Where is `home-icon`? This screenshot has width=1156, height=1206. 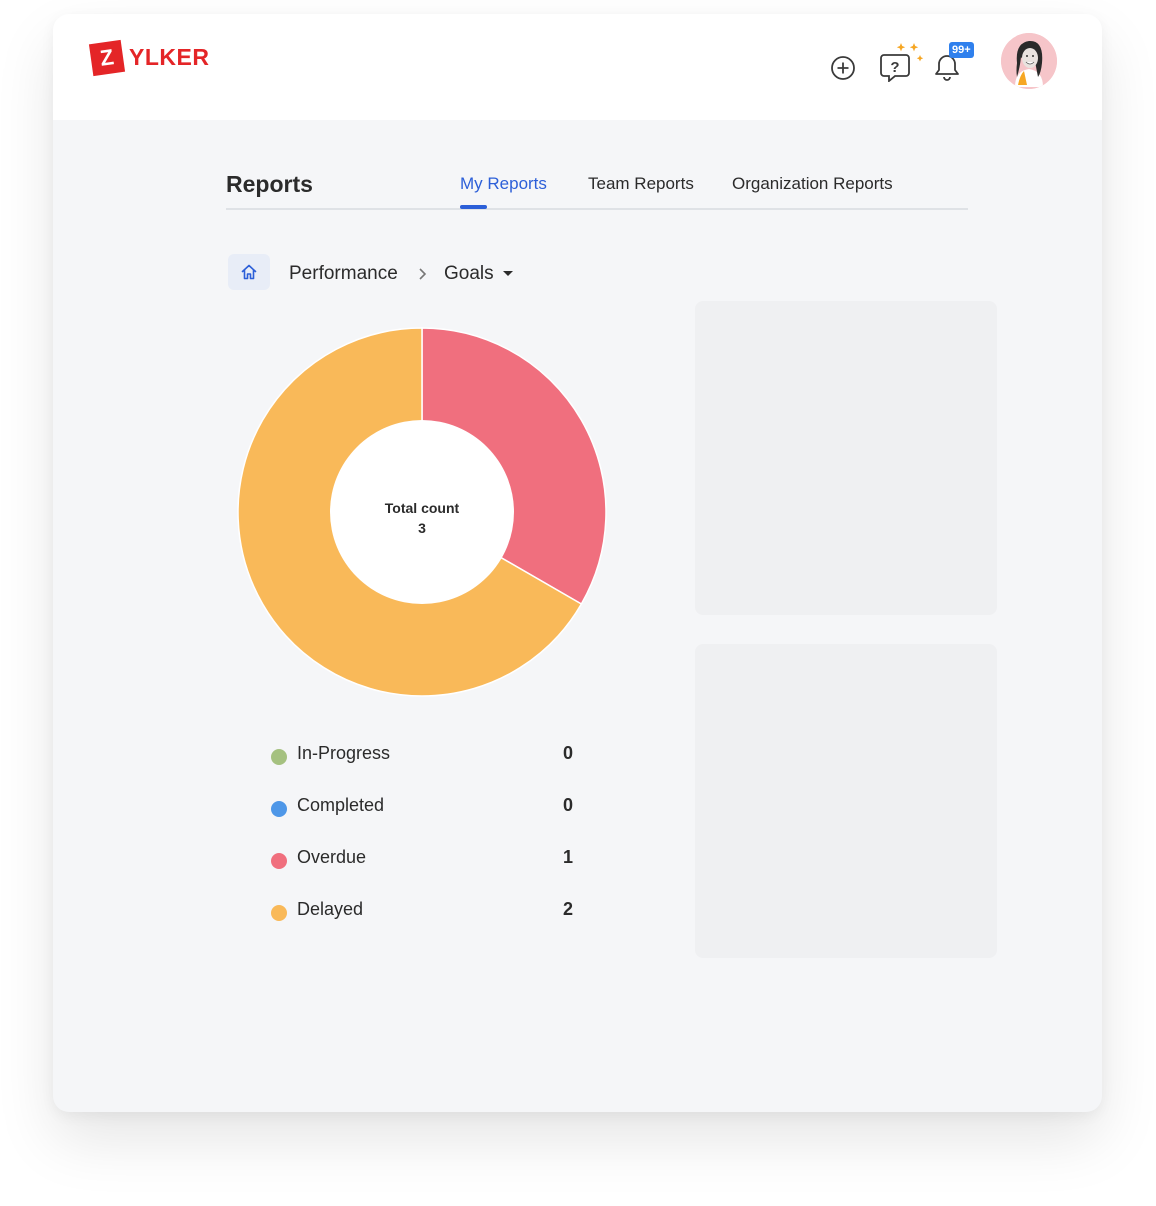
home-icon is located at coordinates (249, 272).